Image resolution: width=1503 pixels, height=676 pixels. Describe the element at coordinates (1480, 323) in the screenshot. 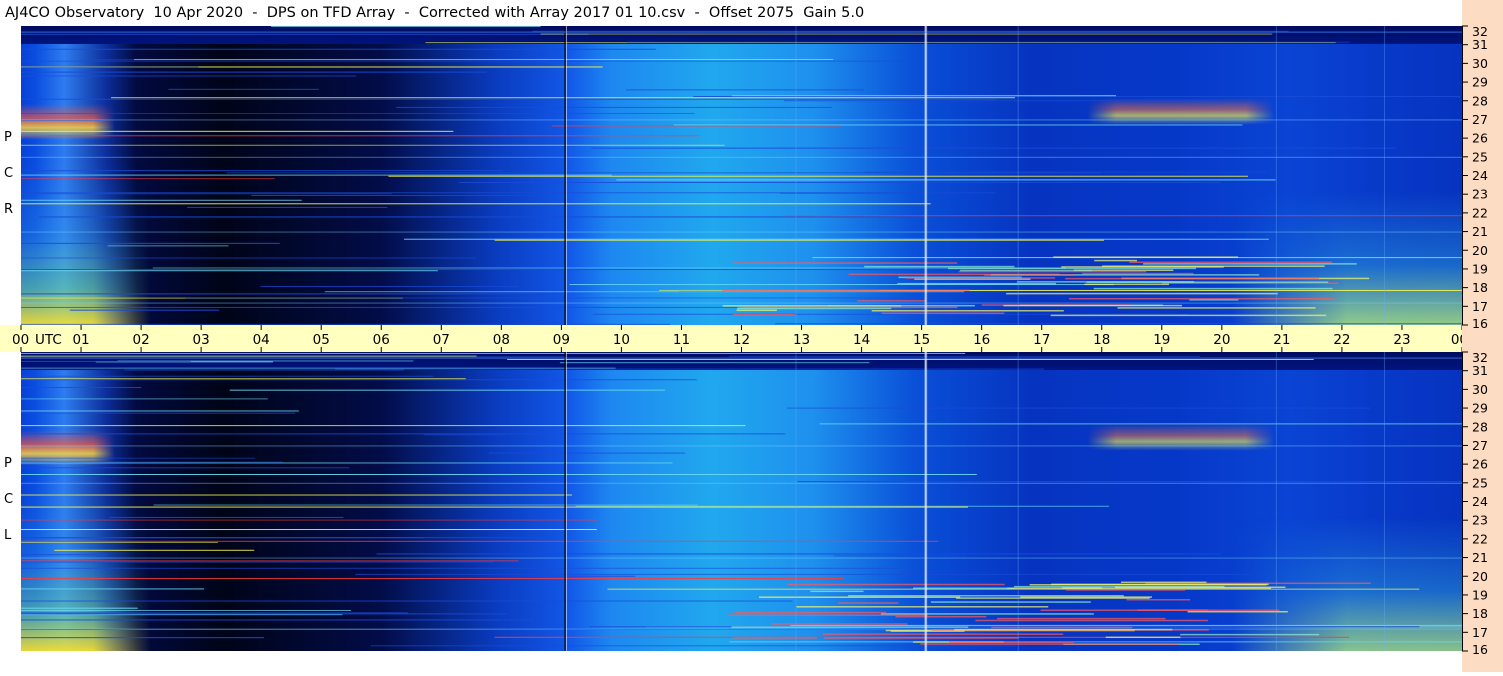

I see `frequency-tick-label: 16` at that location.